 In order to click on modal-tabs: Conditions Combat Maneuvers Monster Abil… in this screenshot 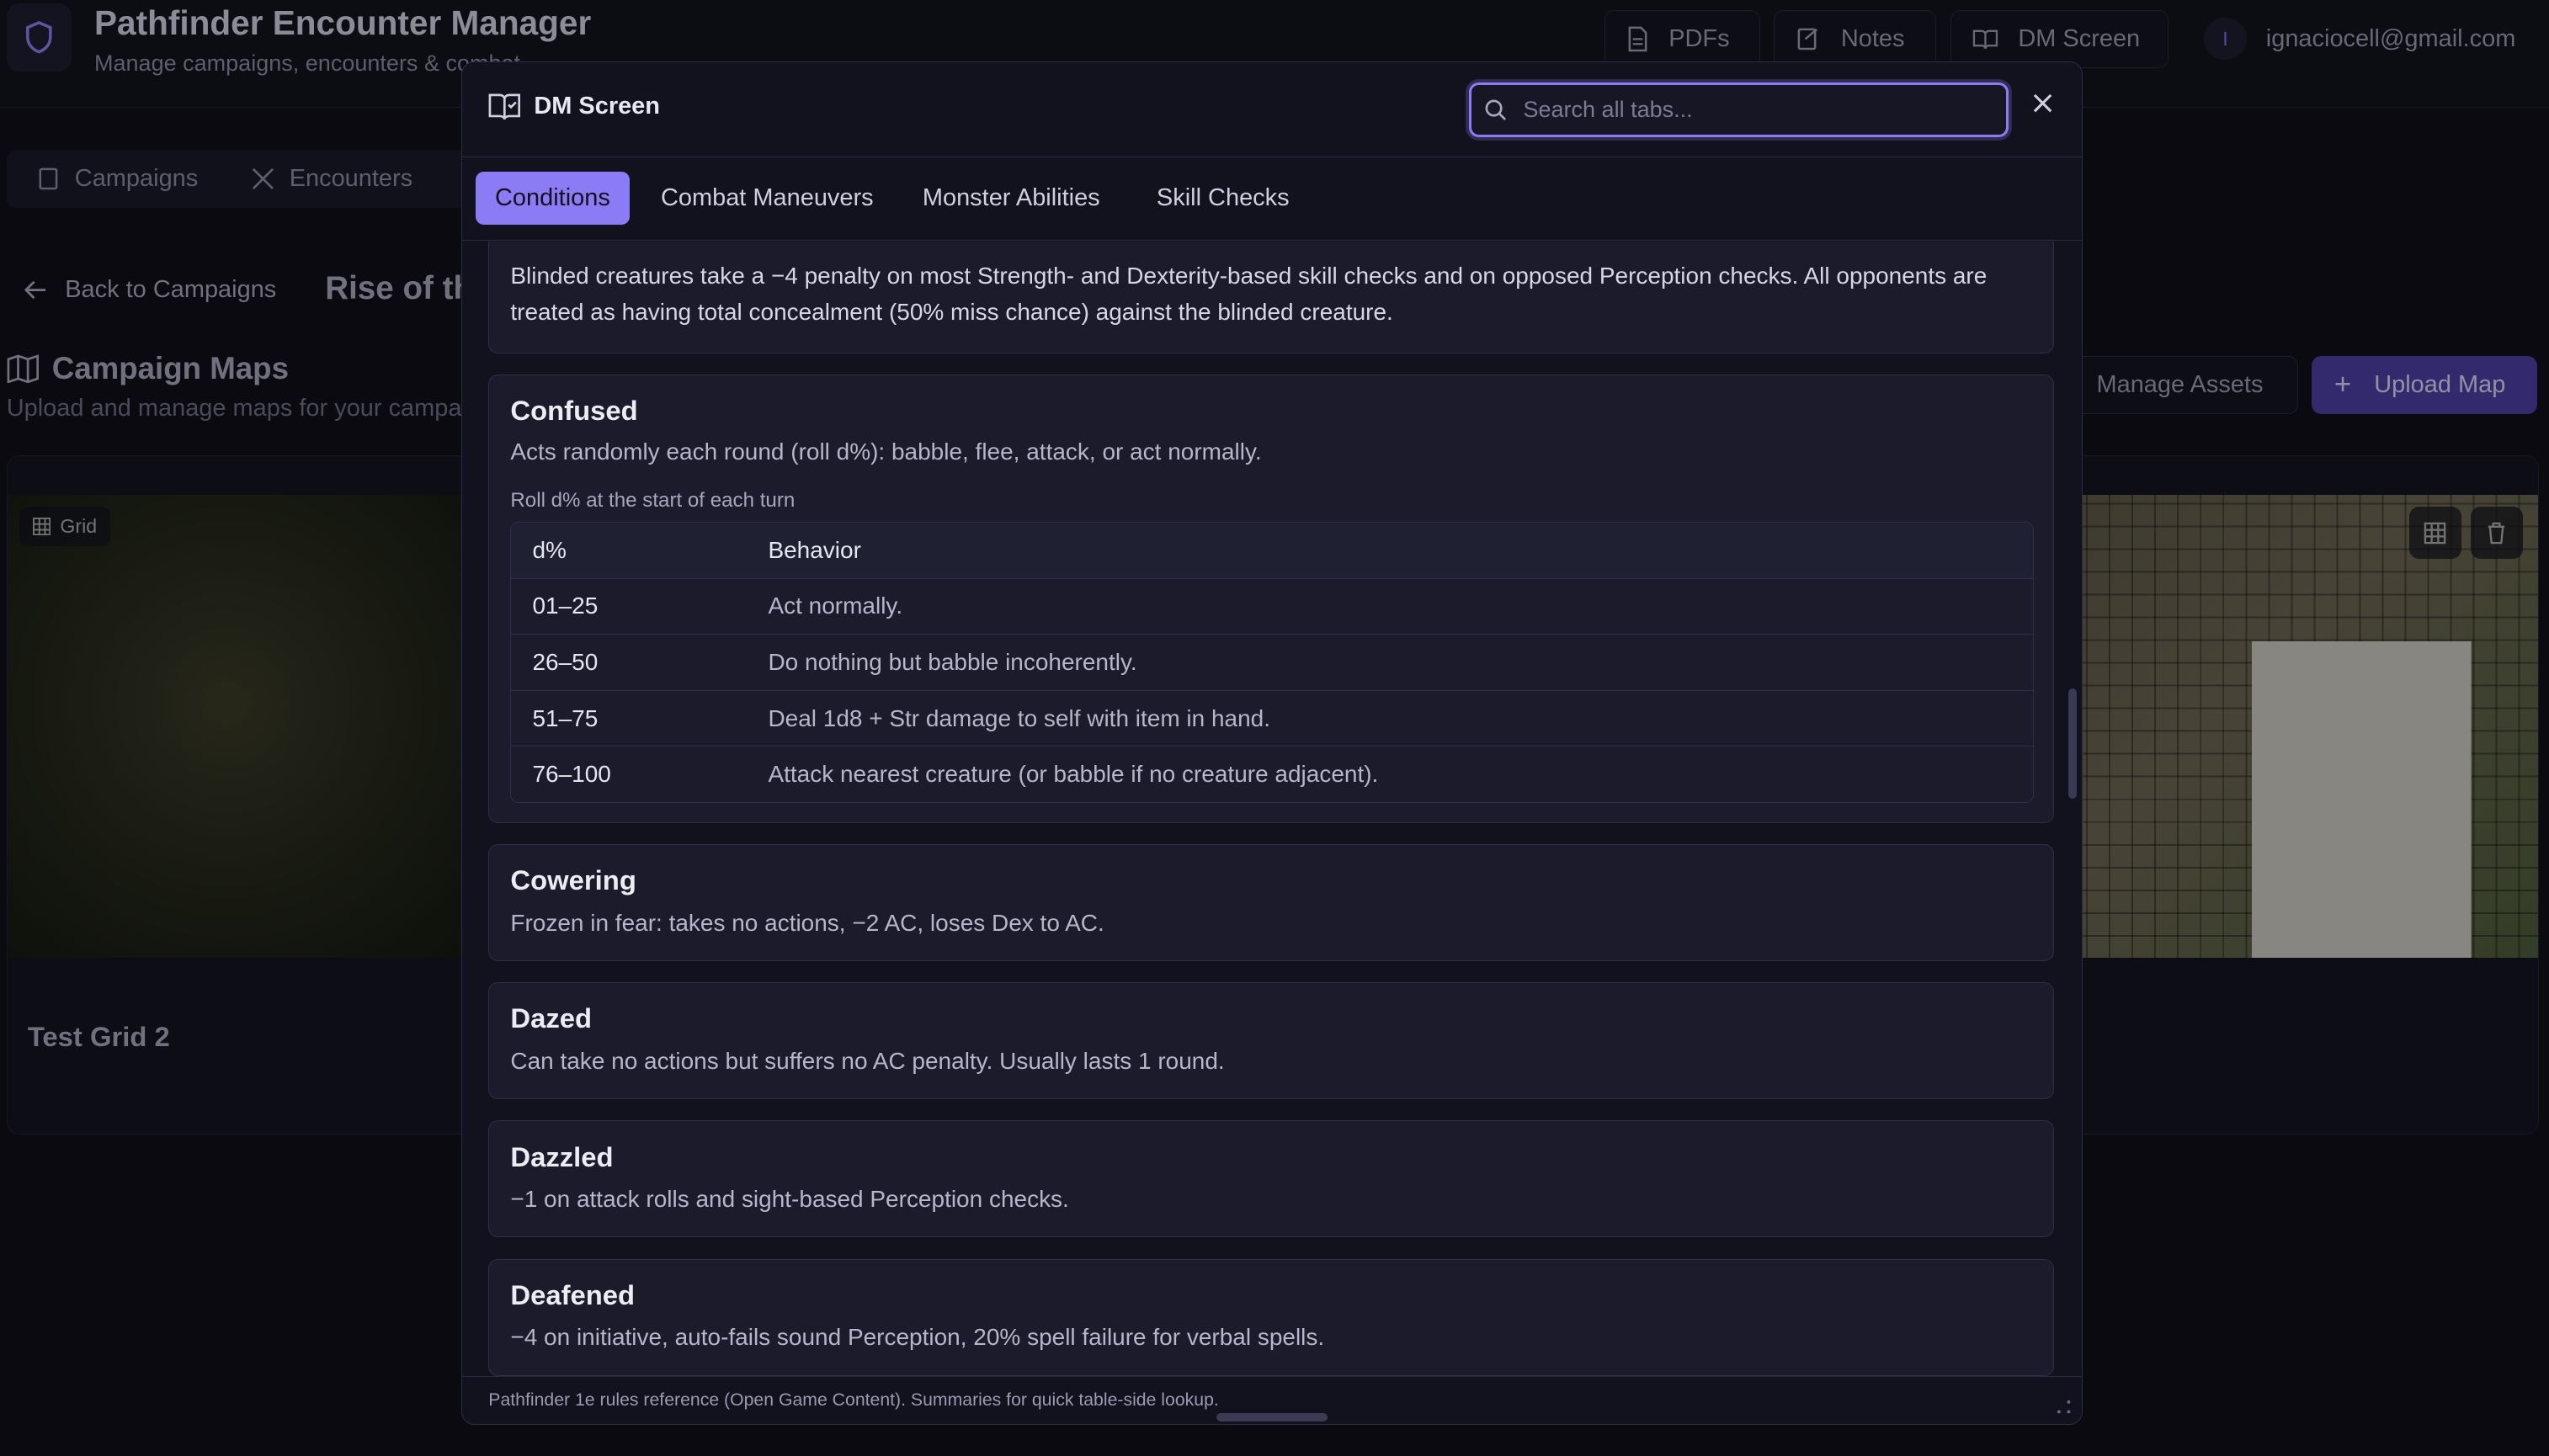, I will do `click(1272, 199)`.